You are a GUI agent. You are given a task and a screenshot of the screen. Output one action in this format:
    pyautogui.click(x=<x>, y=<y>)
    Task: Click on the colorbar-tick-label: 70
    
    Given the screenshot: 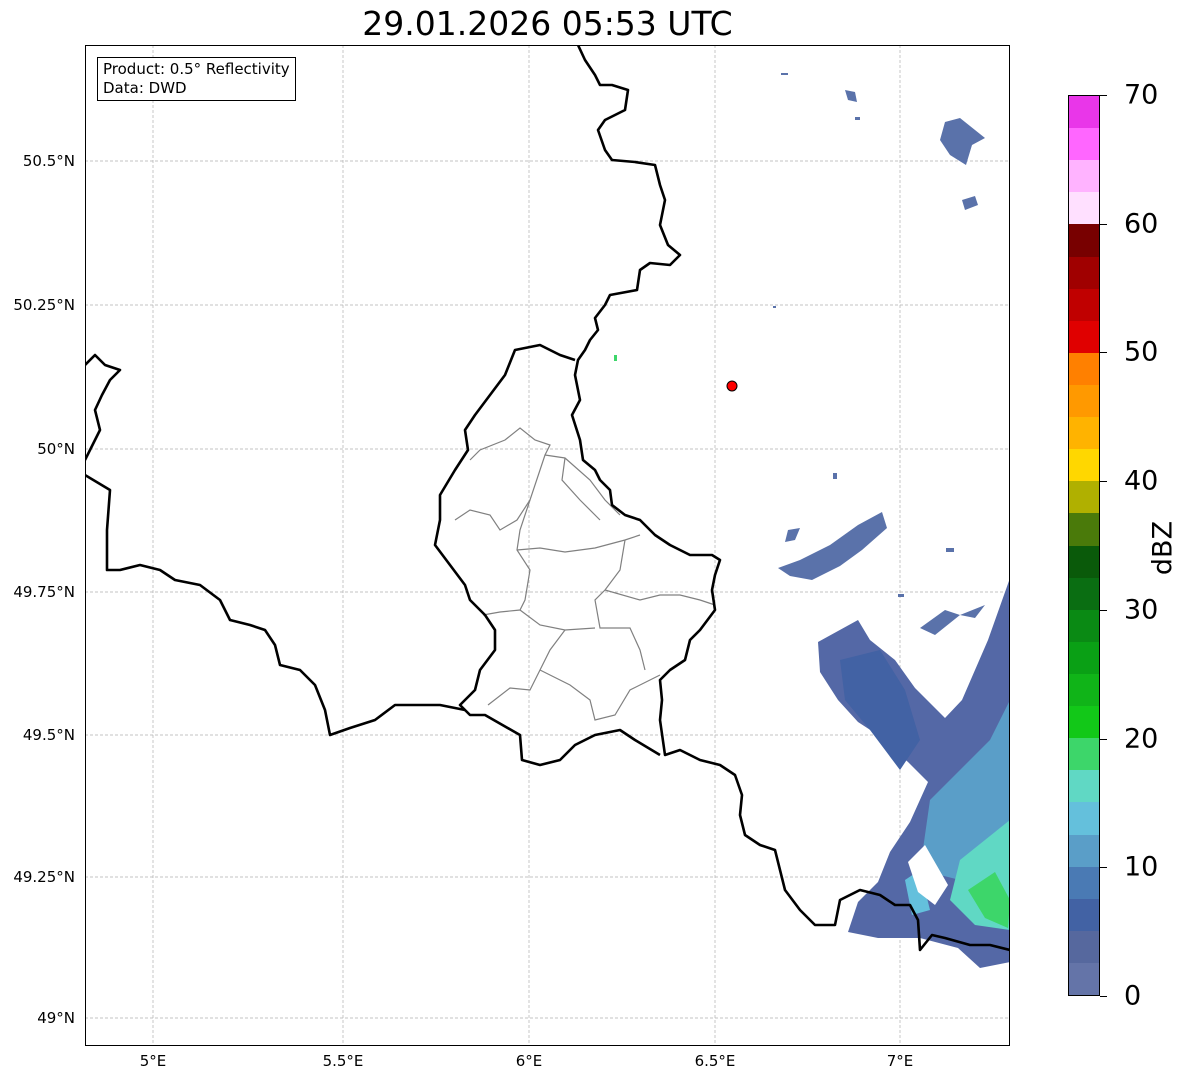 What is the action you would take?
    pyautogui.click(x=1141, y=95)
    